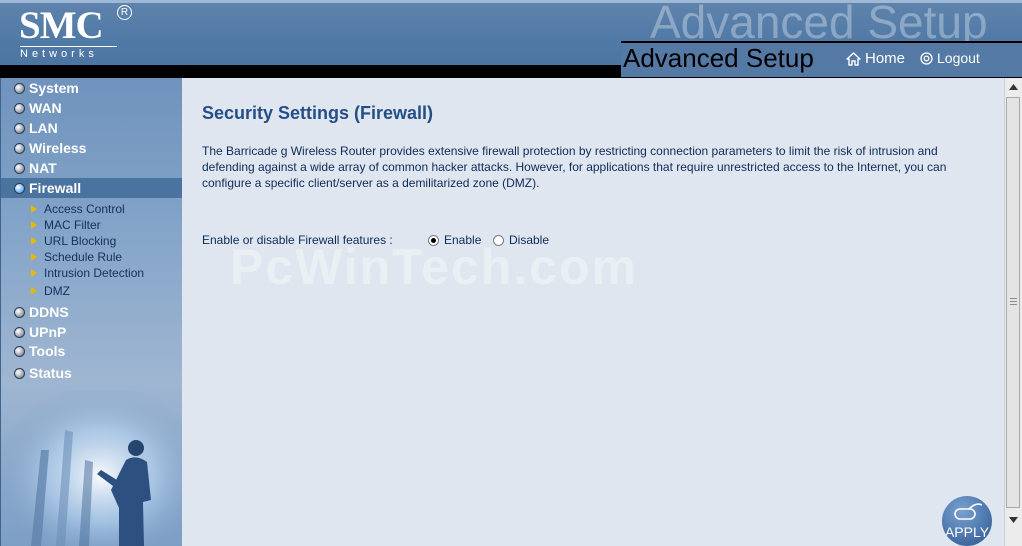 Image resolution: width=1022 pixels, height=546 pixels. What do you see at coordinates (91, 148) in the screenshot?
I see `sidebar-item-wireless: Wireless` at bounding box center [91, 148].